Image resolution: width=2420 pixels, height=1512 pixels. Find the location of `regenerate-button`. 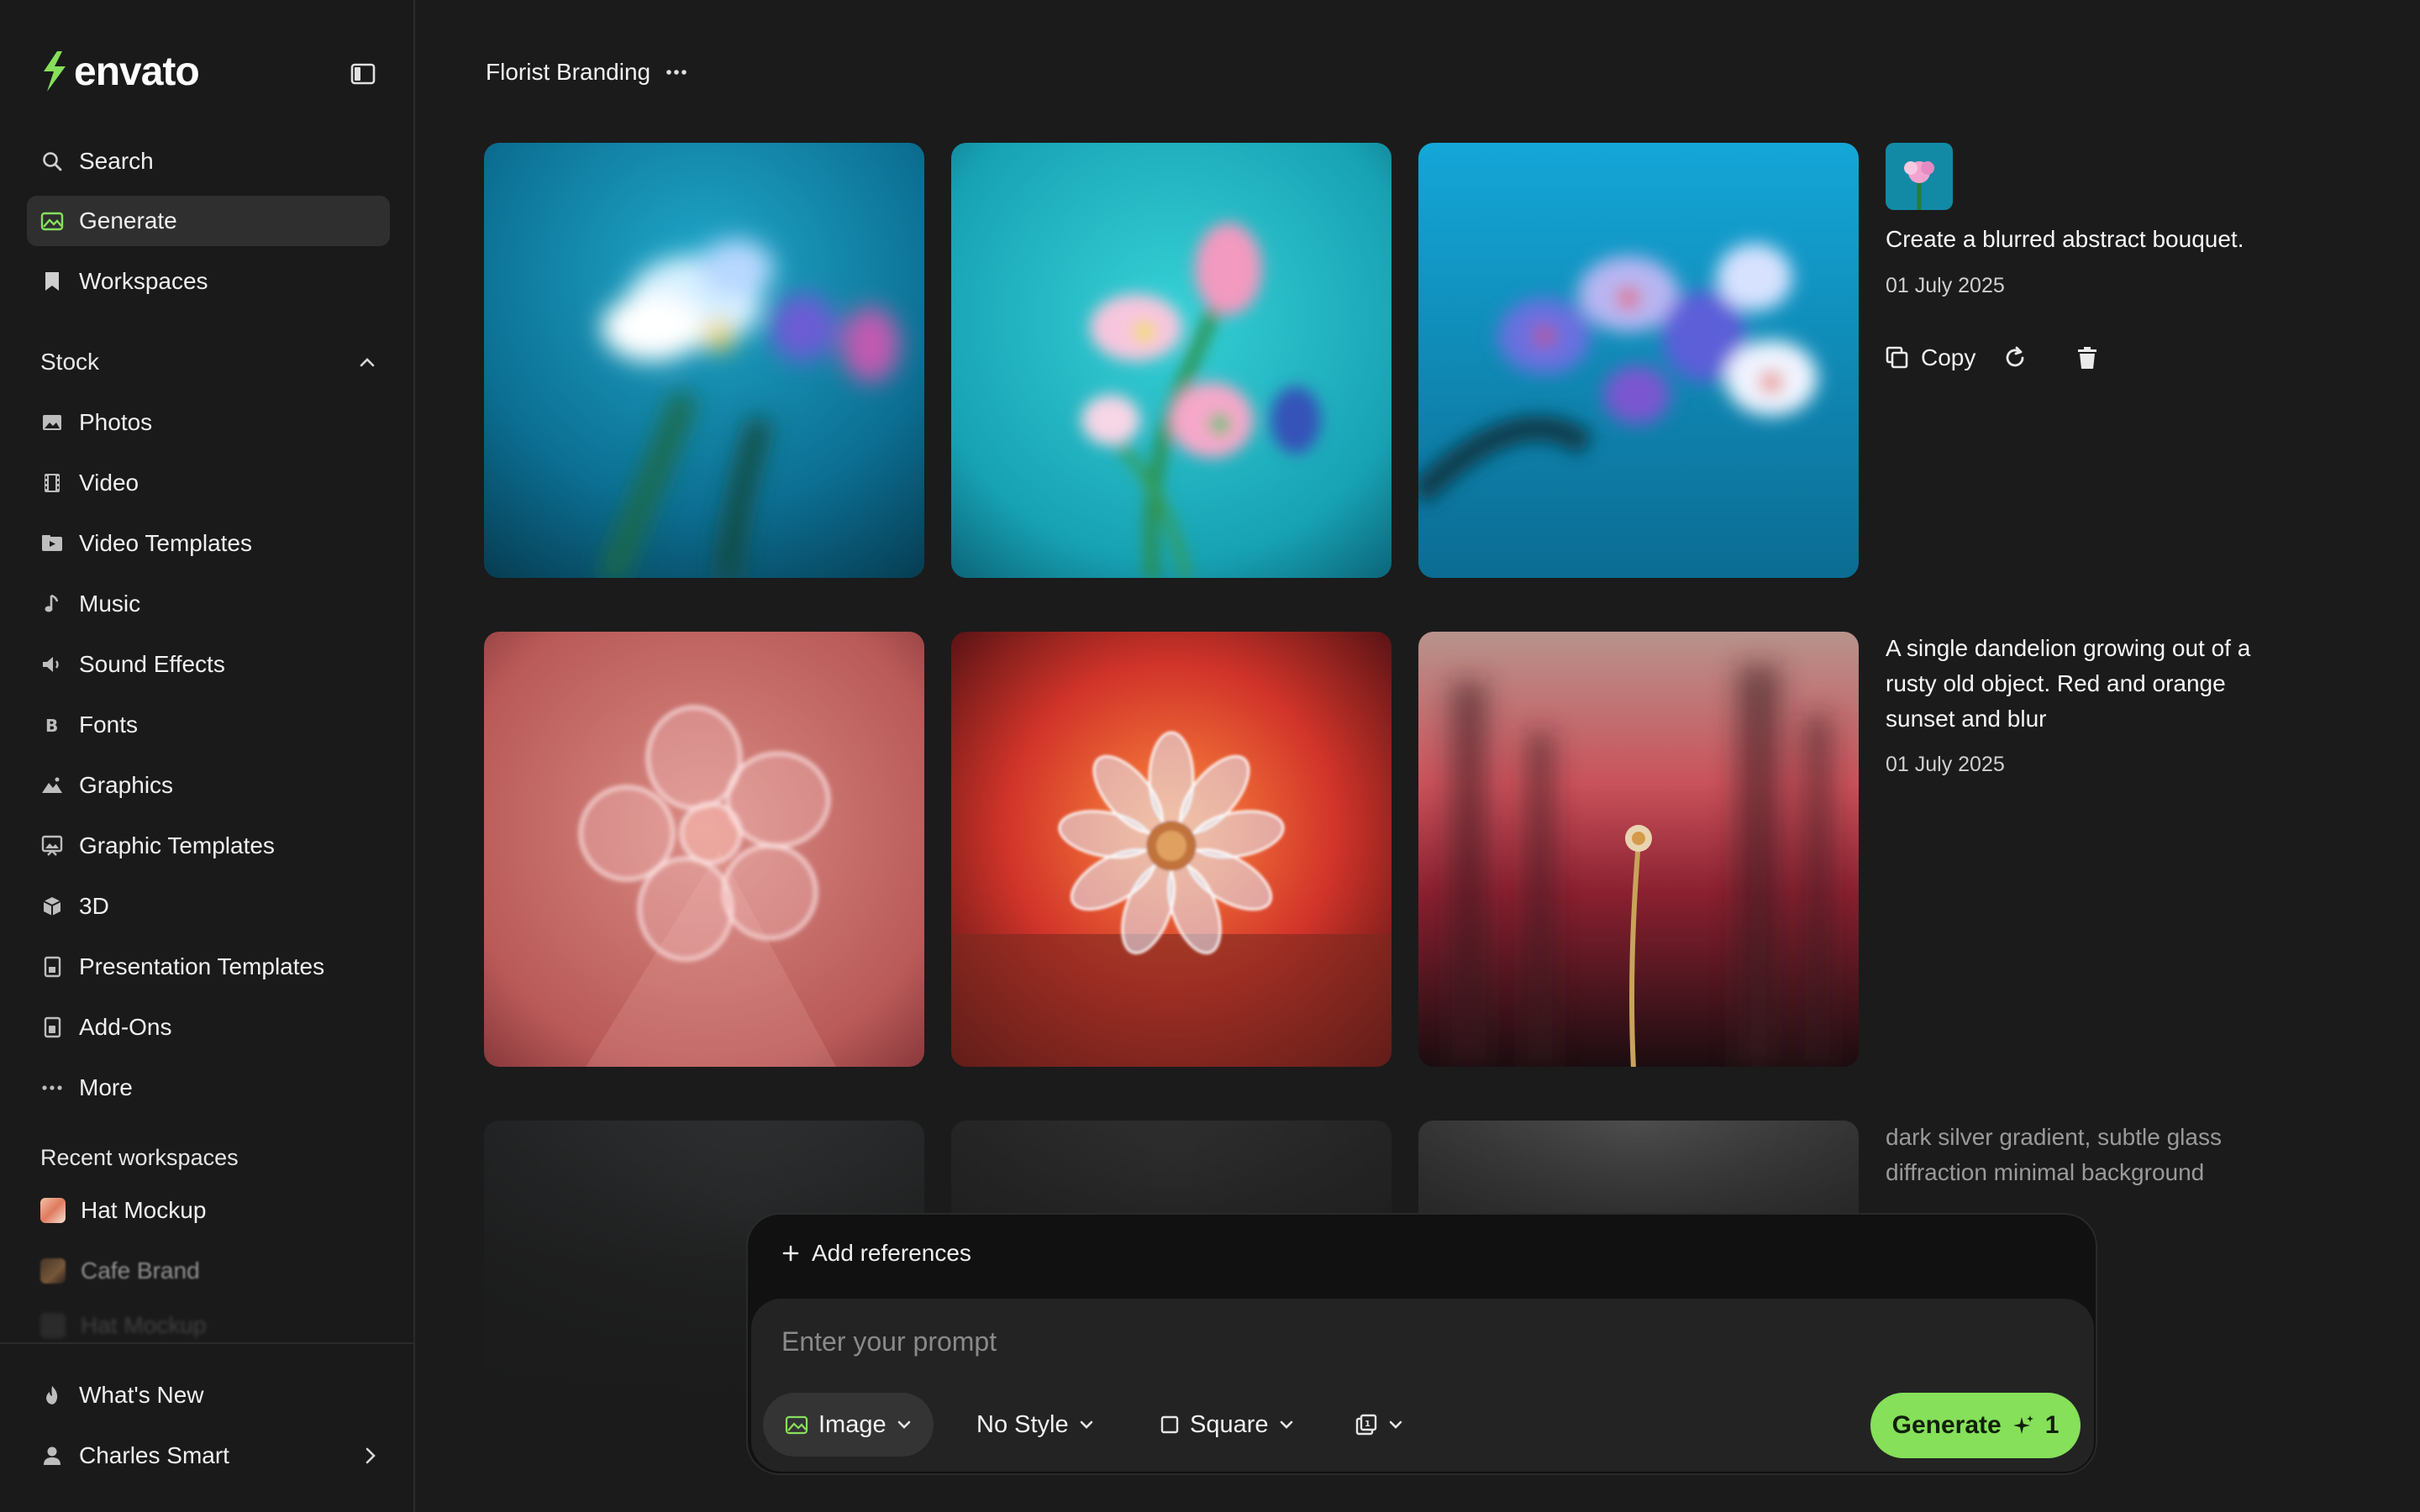

regenerate-button is located at coordinates (2015, 357).